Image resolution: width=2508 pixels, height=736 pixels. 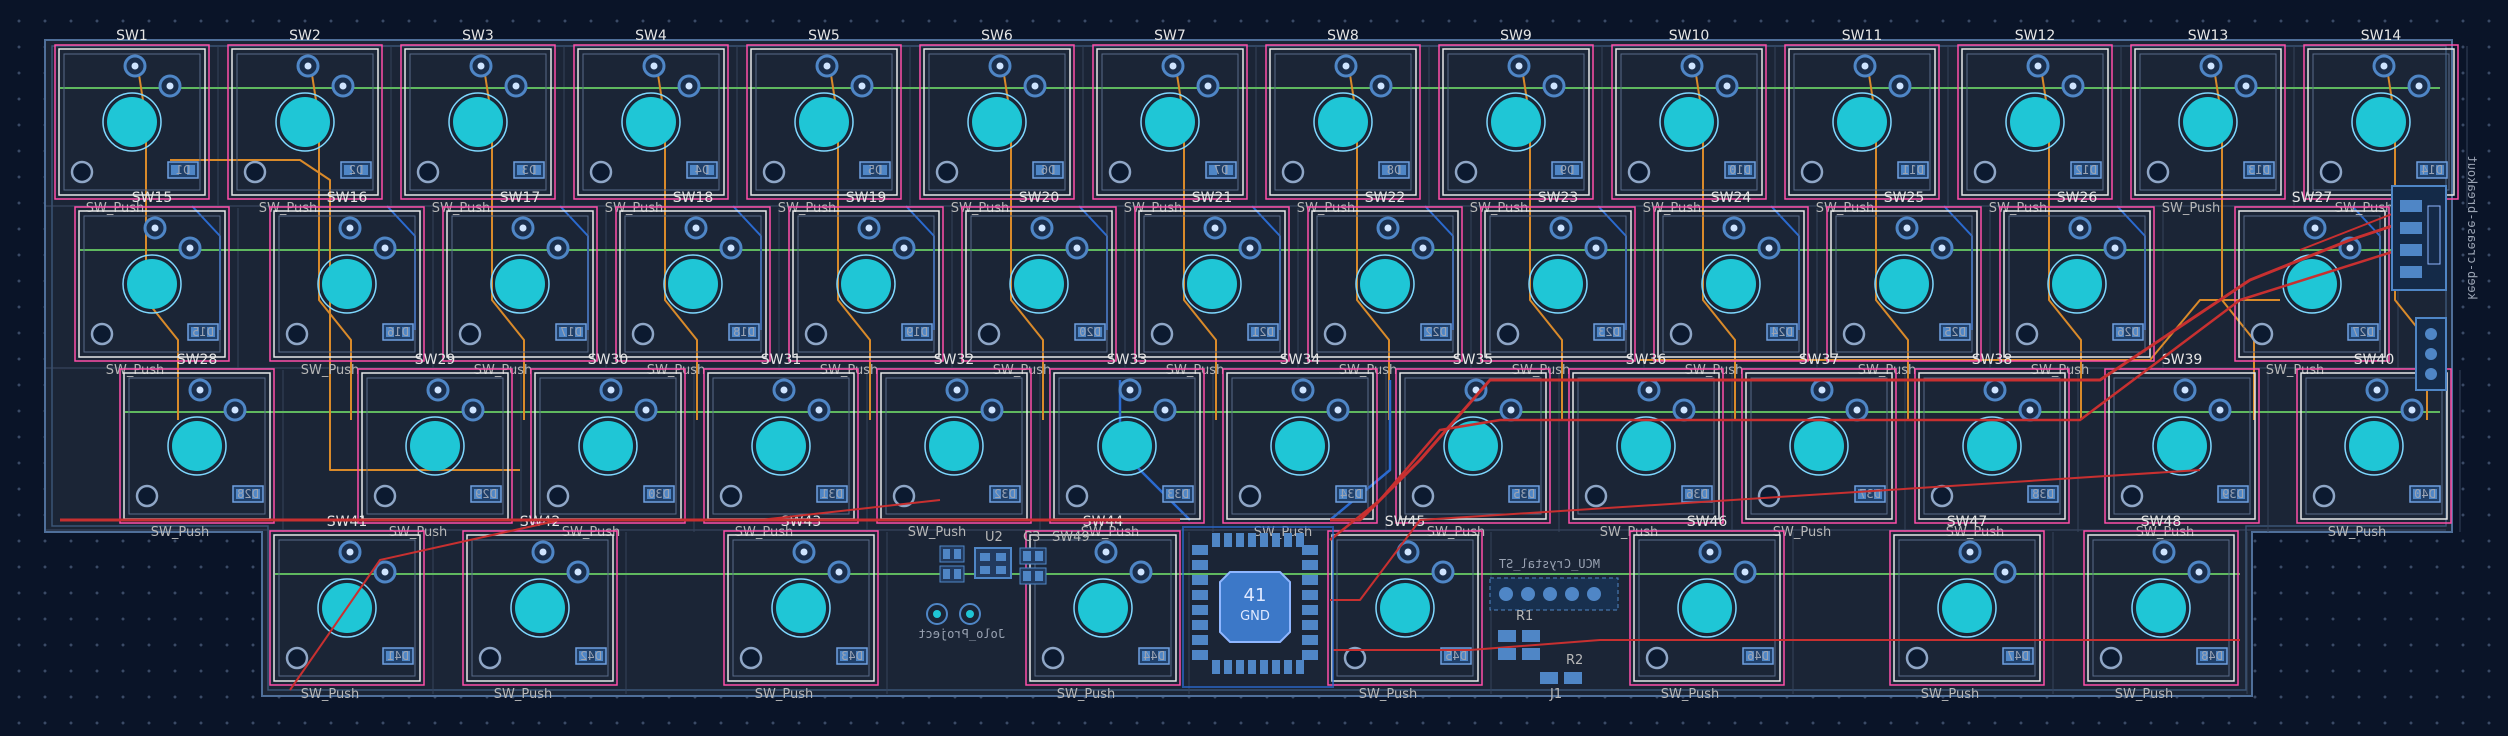 I want to click on diode-ref: D7, so click(x=1221, y=170).